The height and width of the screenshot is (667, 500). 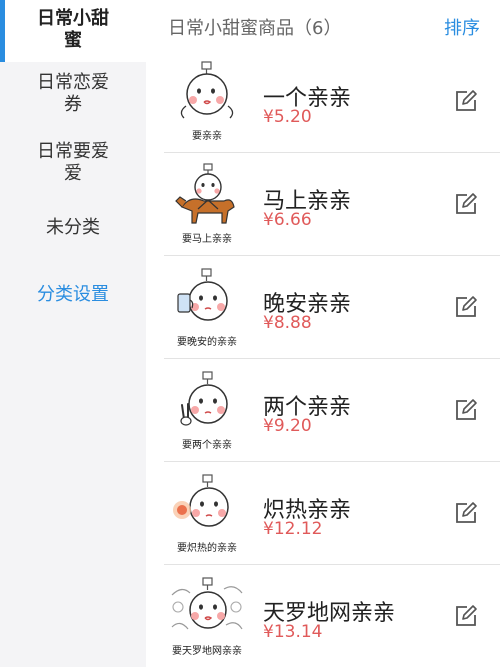 I want to click on product-price: ¥13.14, so click(x=293, y=632).